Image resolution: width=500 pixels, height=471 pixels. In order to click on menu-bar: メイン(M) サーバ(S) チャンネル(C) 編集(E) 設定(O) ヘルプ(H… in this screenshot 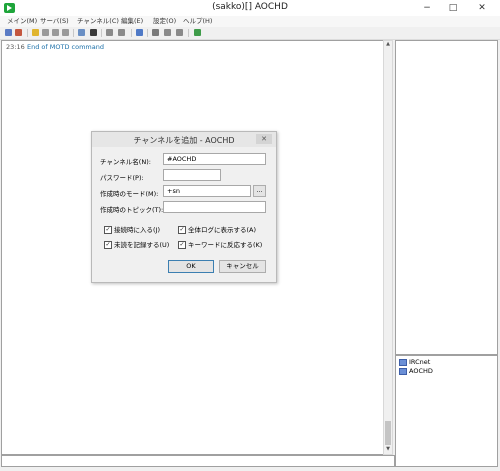, I will do `click(250, 21)`.